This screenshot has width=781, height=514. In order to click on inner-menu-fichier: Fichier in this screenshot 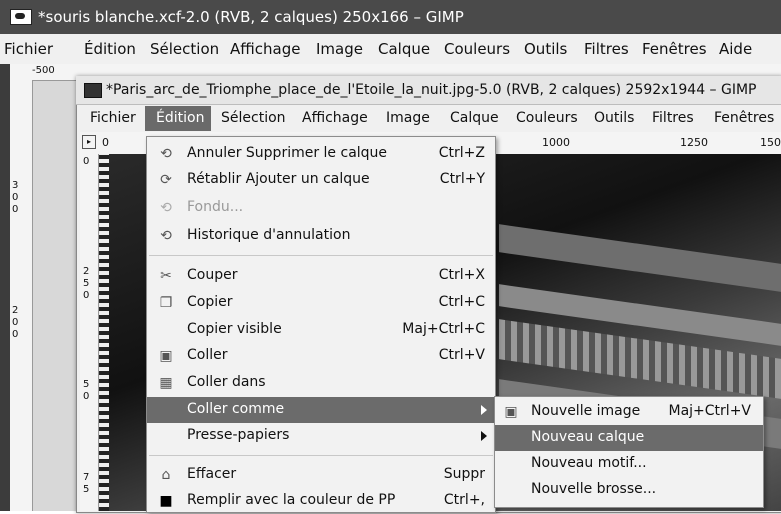, I will do `click(113, 118)`.